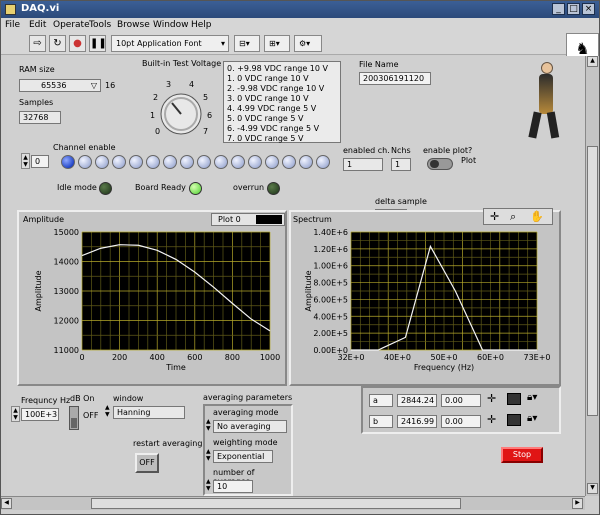  Describe the element at coordinates (195, 188) in the screenshot. I see `board-ready-led` at that location.